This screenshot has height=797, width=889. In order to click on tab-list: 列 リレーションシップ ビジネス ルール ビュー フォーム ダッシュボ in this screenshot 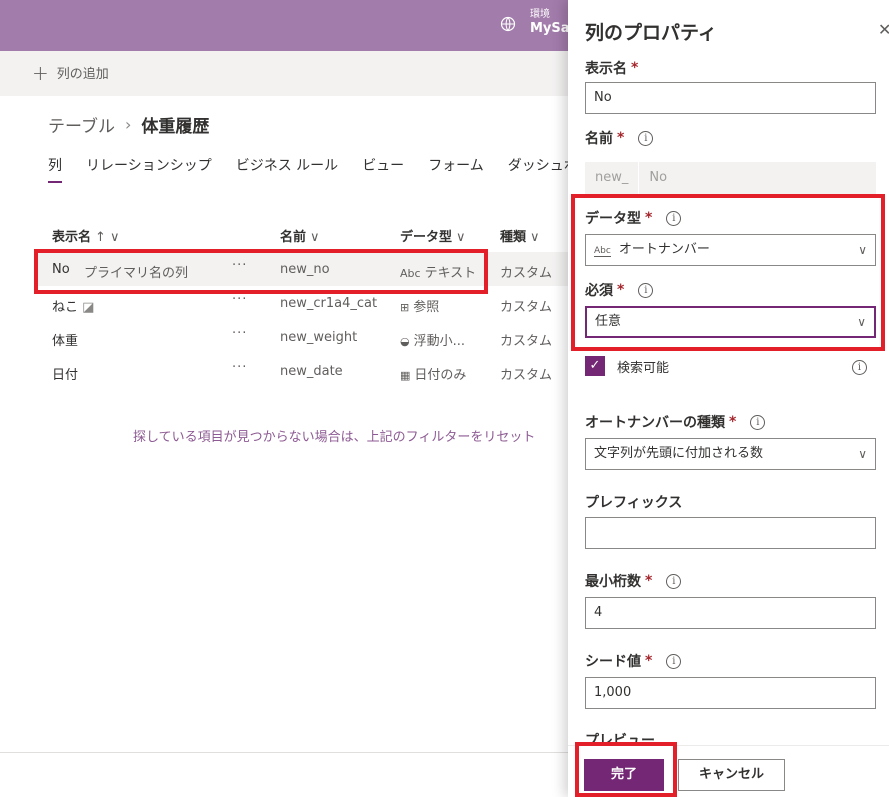, I will do `click(325, 169)`.